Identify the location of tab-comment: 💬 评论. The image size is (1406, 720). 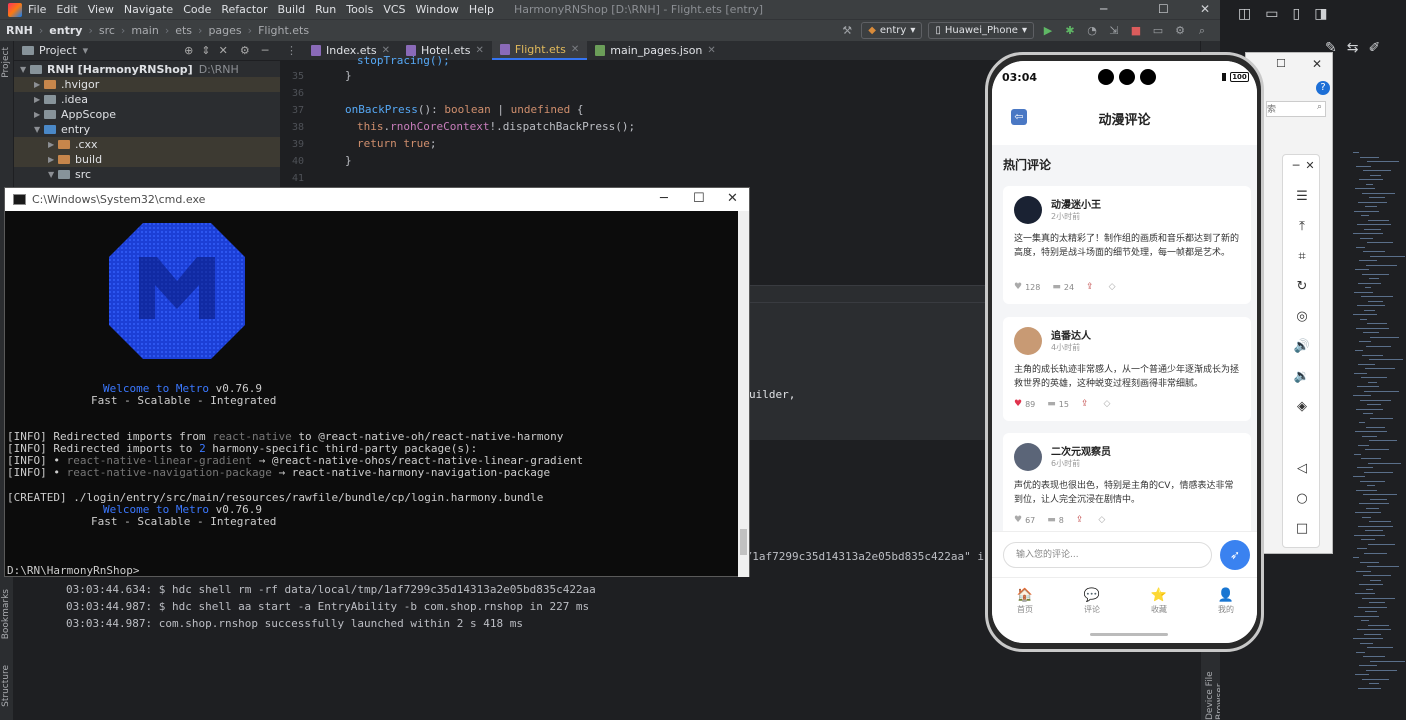
(1092, 601).